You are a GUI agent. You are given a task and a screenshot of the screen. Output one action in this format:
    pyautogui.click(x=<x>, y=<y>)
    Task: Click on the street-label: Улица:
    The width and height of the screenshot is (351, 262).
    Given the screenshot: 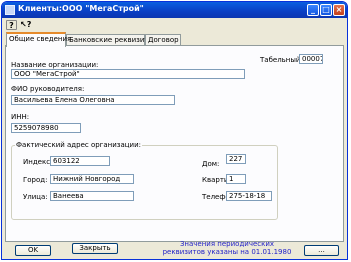 What is the action you would take?
    pyautogui.click(x=35, y=197)
    